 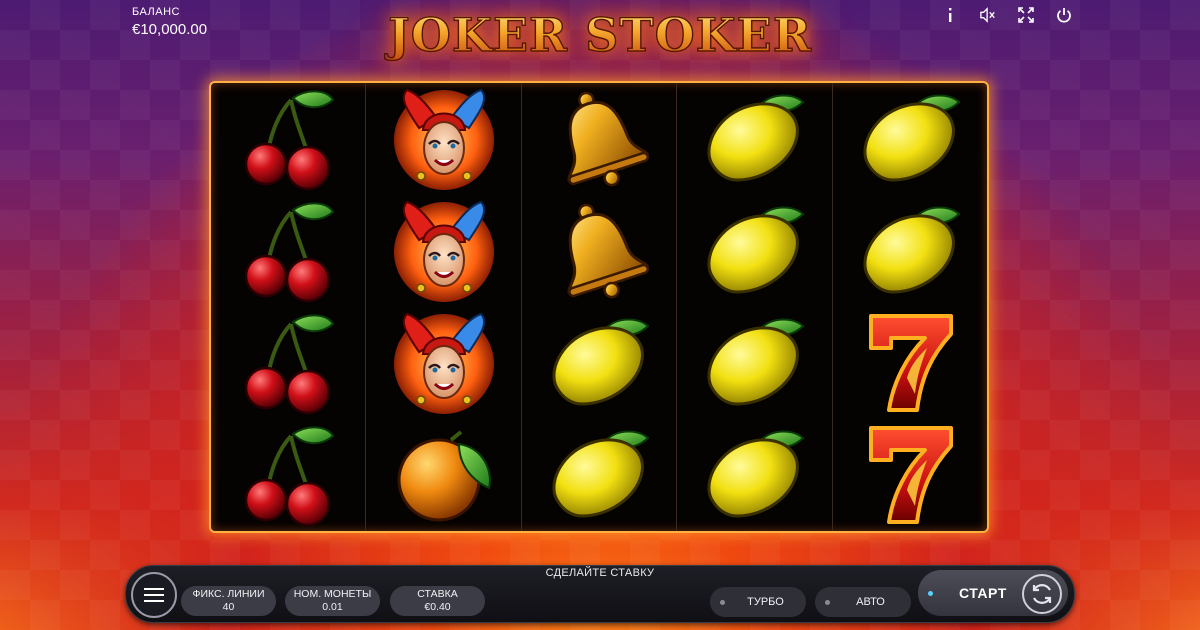 I want to click on coin-value: 0.01, so click(x=332, y=607).